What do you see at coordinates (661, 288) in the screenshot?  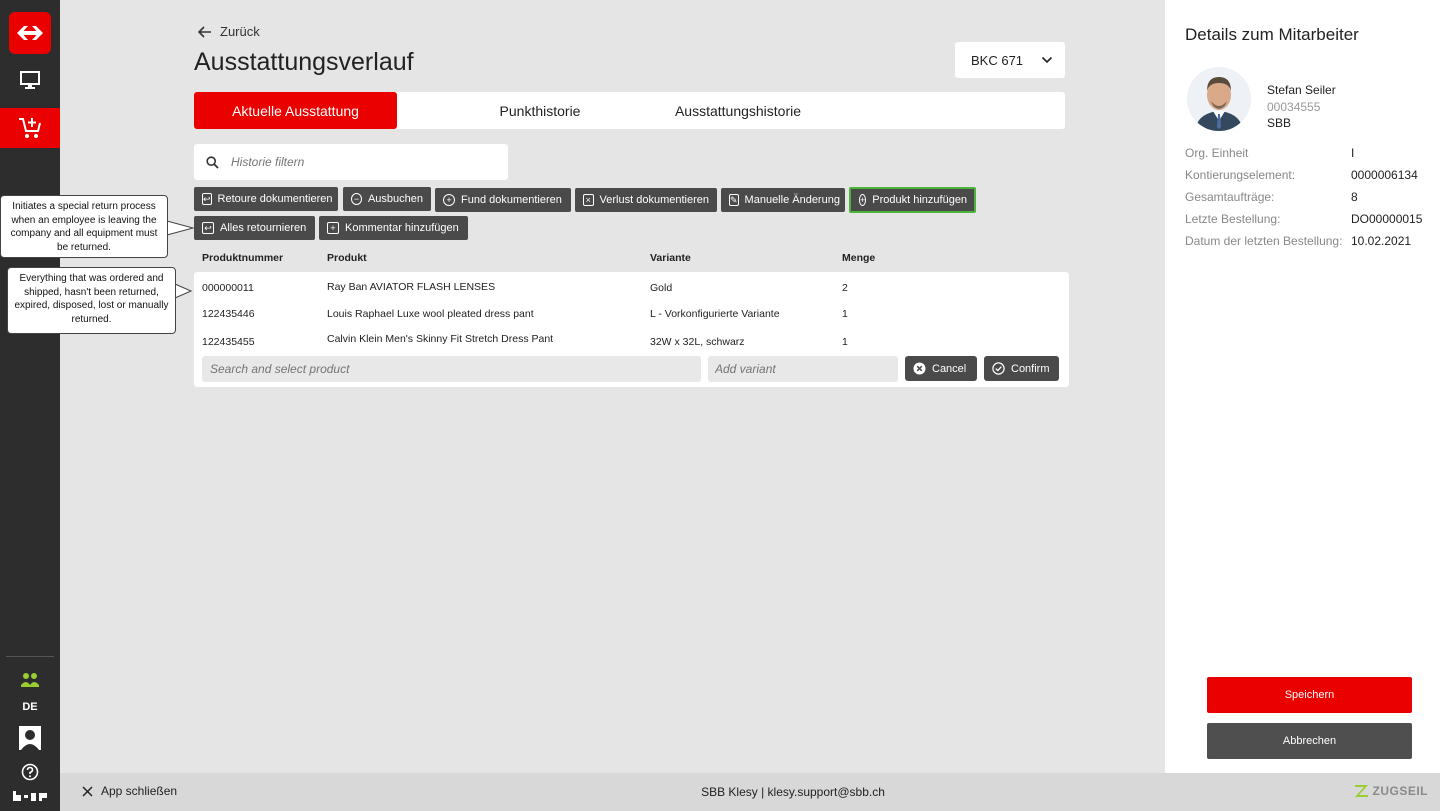 I see `cell-variante: Gold` at bounding box center [661, 288].